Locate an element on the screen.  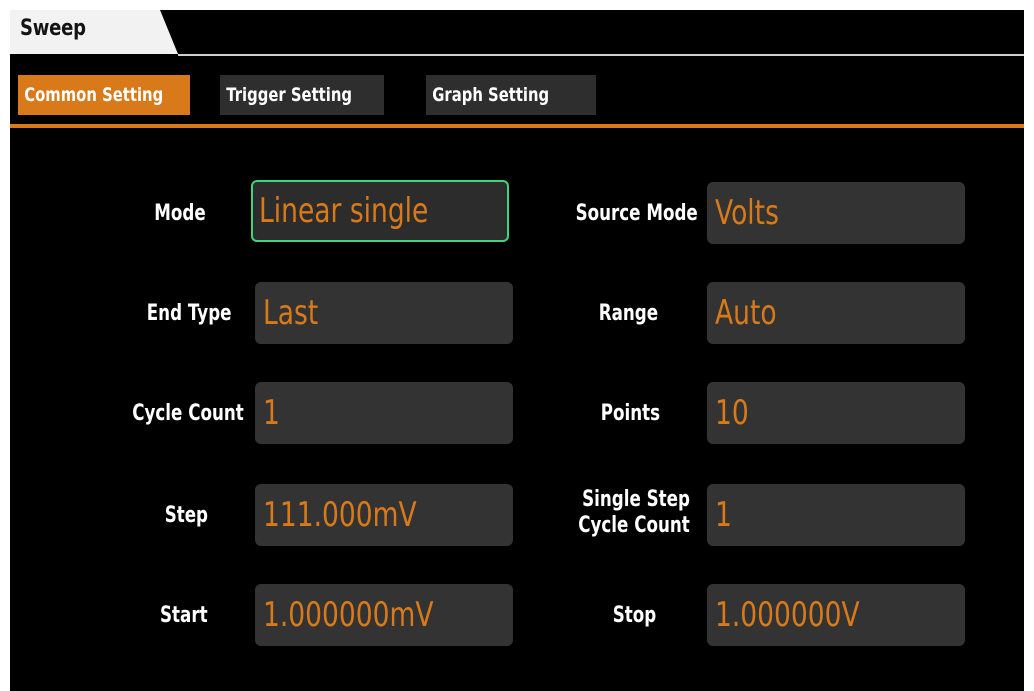
cycle-count-field: 1 is located at coordinates (384, 413).